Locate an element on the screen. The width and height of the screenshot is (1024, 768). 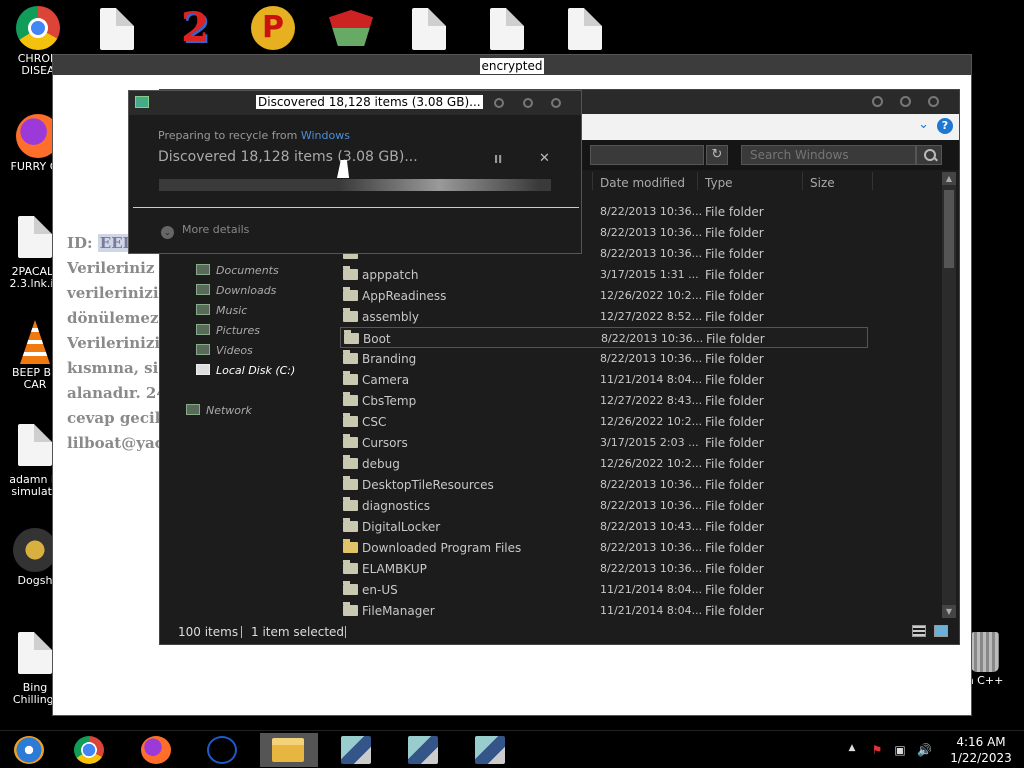
vertical-scrollbar: ▲ ▼ is located at coordinates (949, 395).